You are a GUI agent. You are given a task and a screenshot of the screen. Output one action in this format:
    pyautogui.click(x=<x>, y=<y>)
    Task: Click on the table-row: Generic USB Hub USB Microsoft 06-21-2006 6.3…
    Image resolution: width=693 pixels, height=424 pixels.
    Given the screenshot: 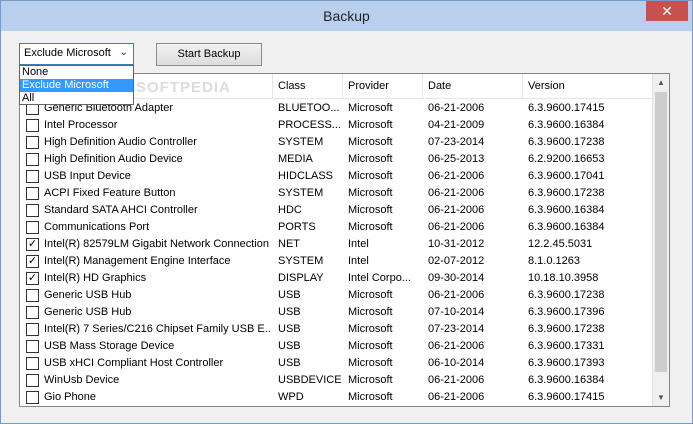 What is the action you would take?
    pyautogui.click(x=336, y=295)
    